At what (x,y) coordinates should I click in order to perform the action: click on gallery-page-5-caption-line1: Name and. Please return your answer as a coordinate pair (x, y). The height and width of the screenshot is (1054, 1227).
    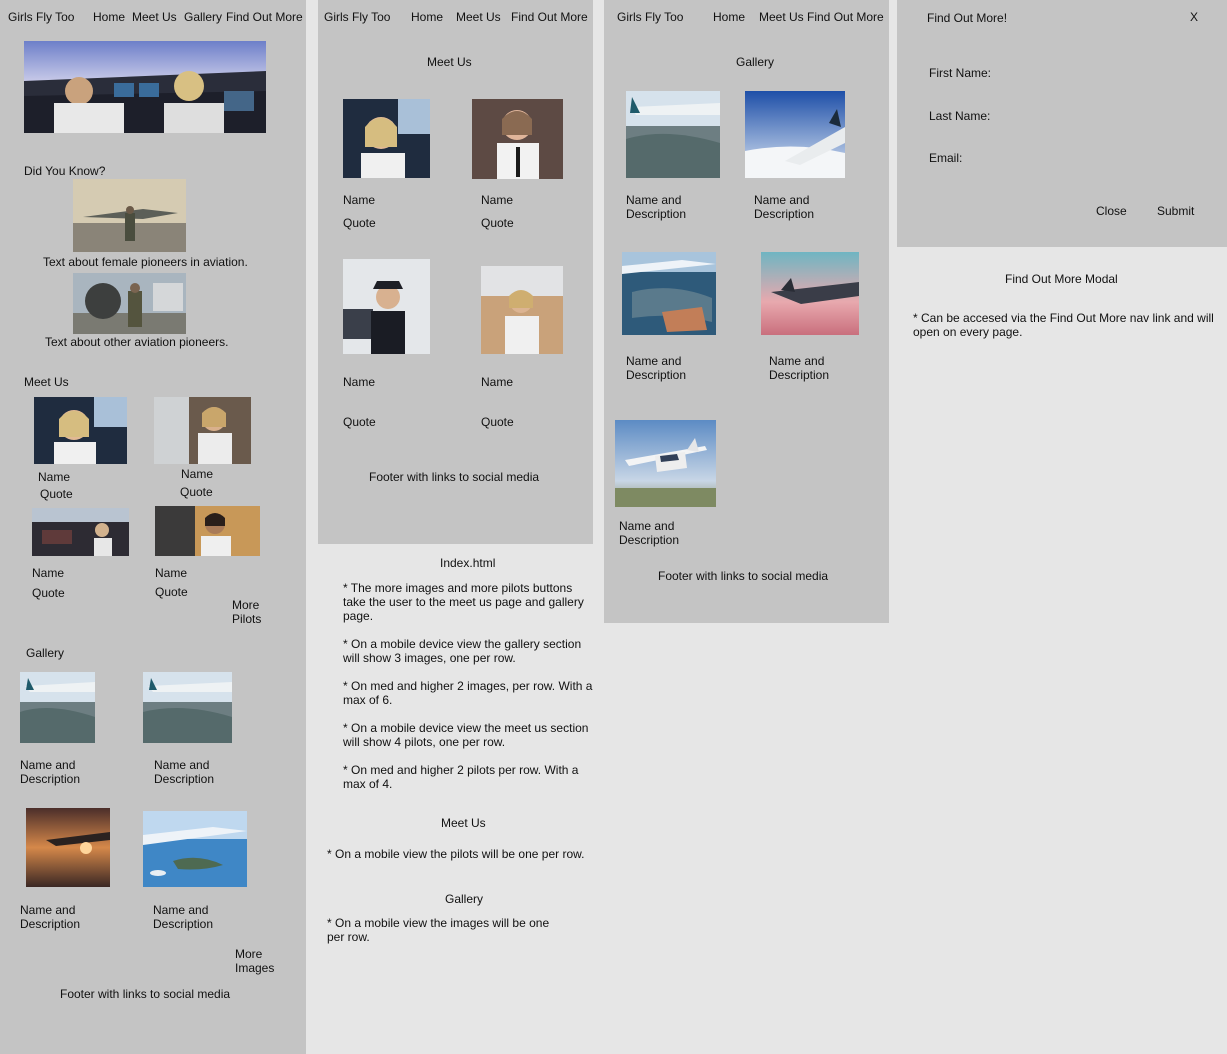
    Looking at the image, I should click on (647, 526).